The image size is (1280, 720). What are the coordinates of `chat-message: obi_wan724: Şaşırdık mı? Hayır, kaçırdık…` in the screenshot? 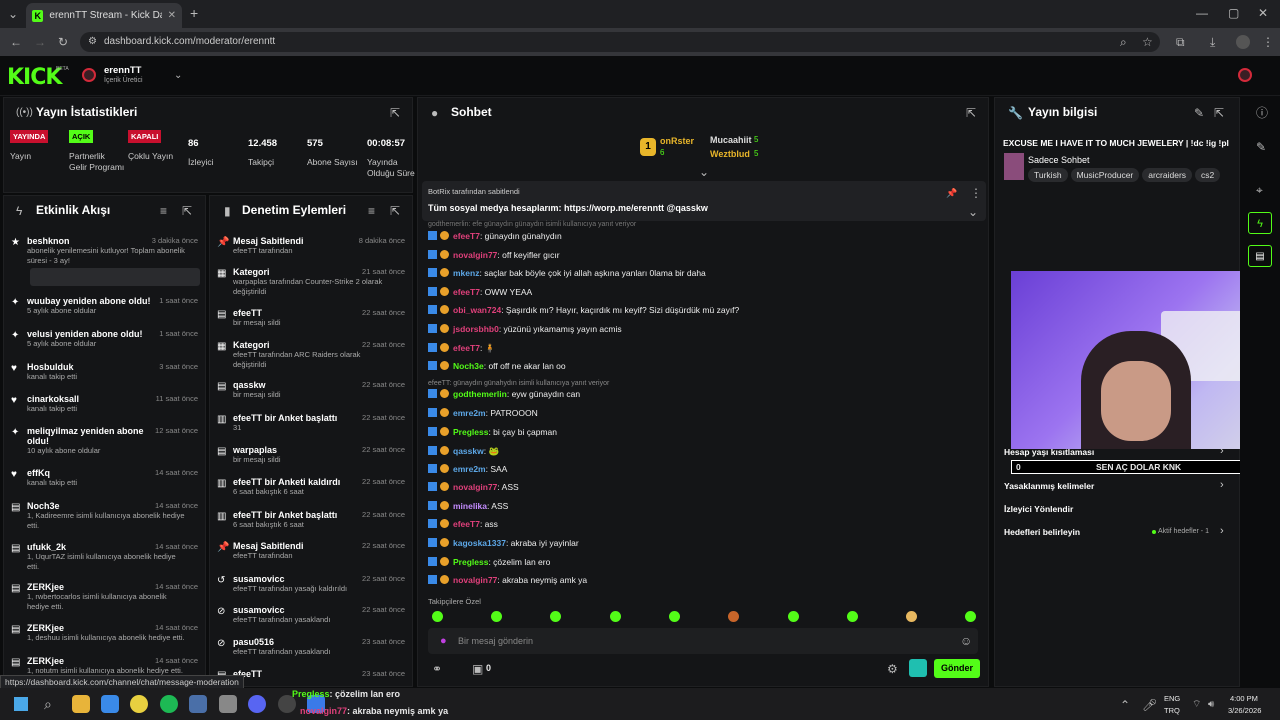 It's located at (583, 310).